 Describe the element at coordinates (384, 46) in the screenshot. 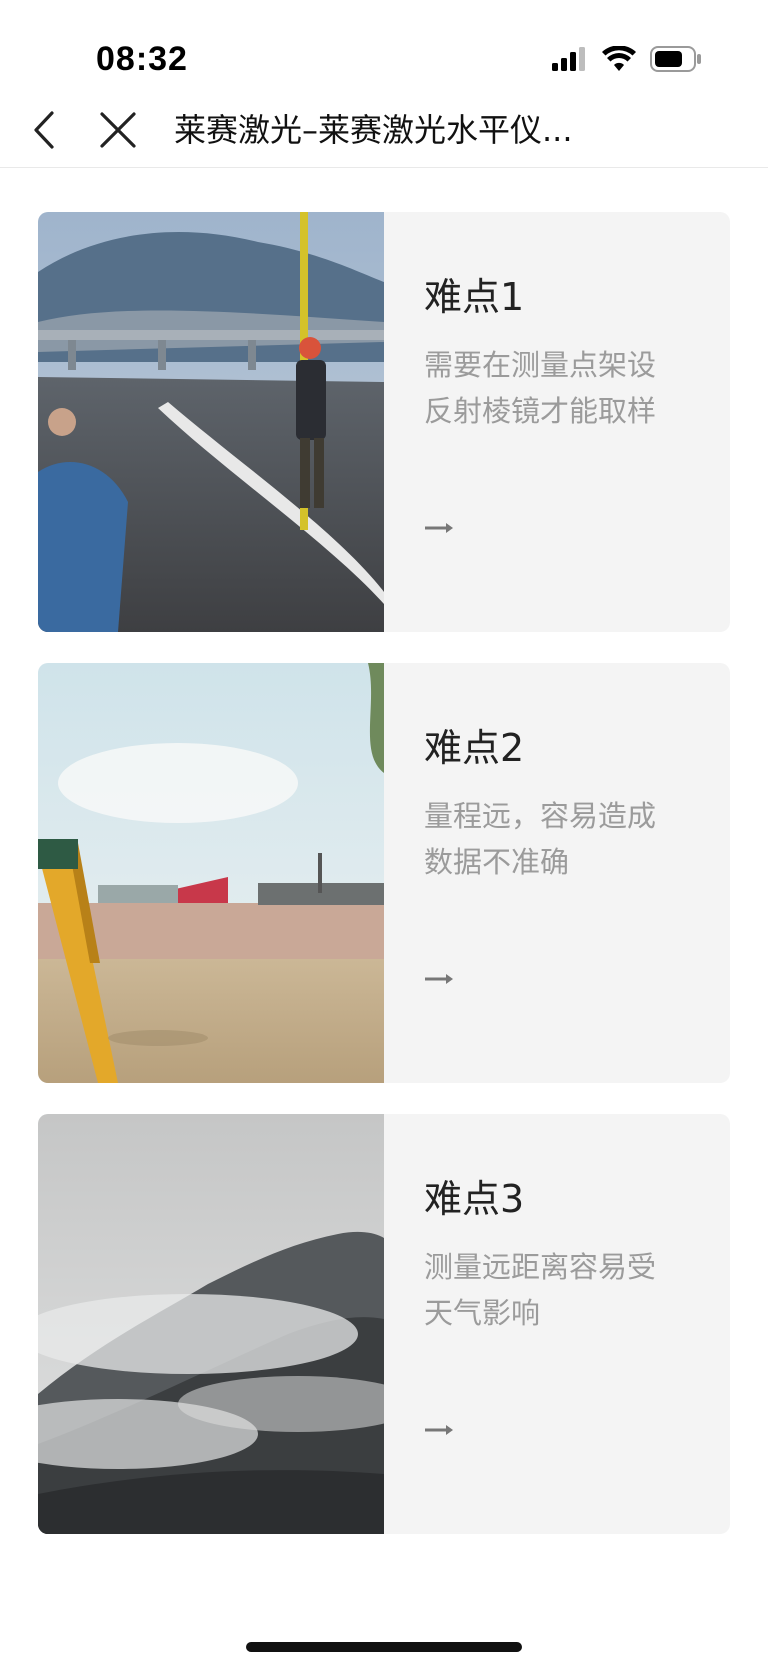

I see `status-bar: 08:32` at that location.